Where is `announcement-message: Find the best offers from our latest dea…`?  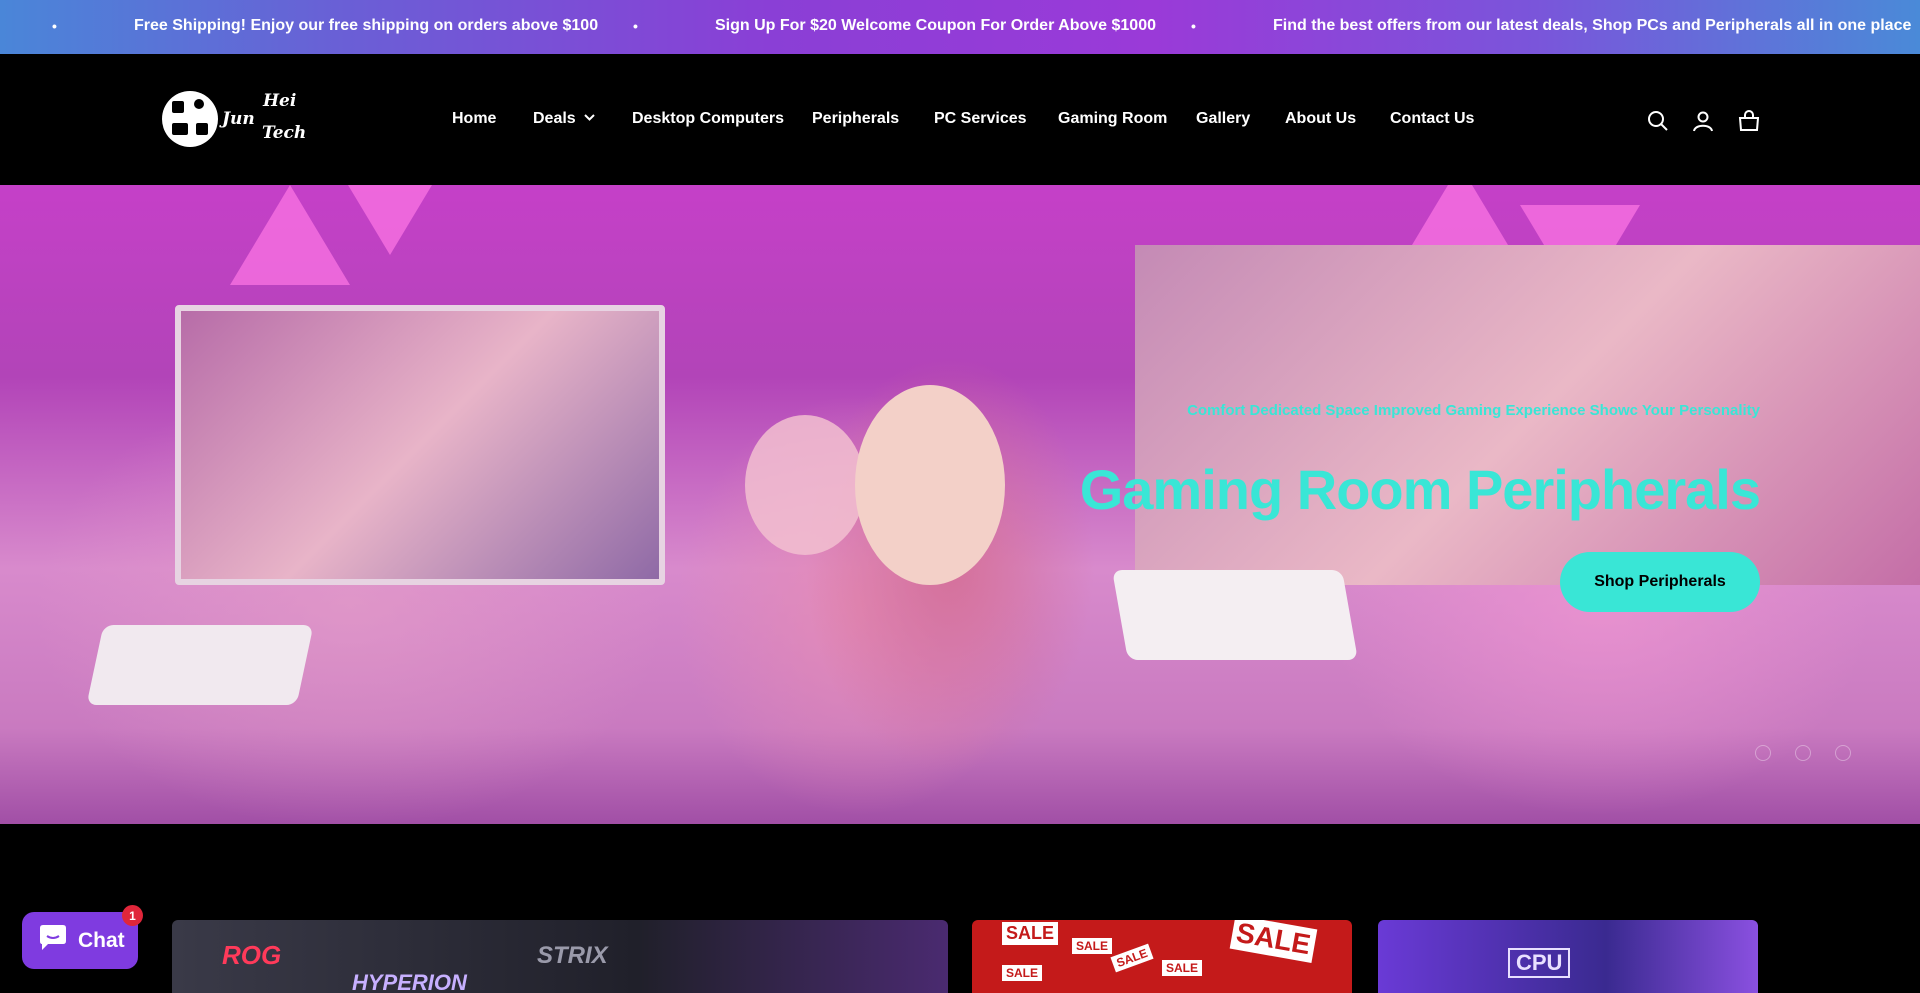
announcement-message: Find the best offers from our latest dea… is located at coordinates (1592, 26).